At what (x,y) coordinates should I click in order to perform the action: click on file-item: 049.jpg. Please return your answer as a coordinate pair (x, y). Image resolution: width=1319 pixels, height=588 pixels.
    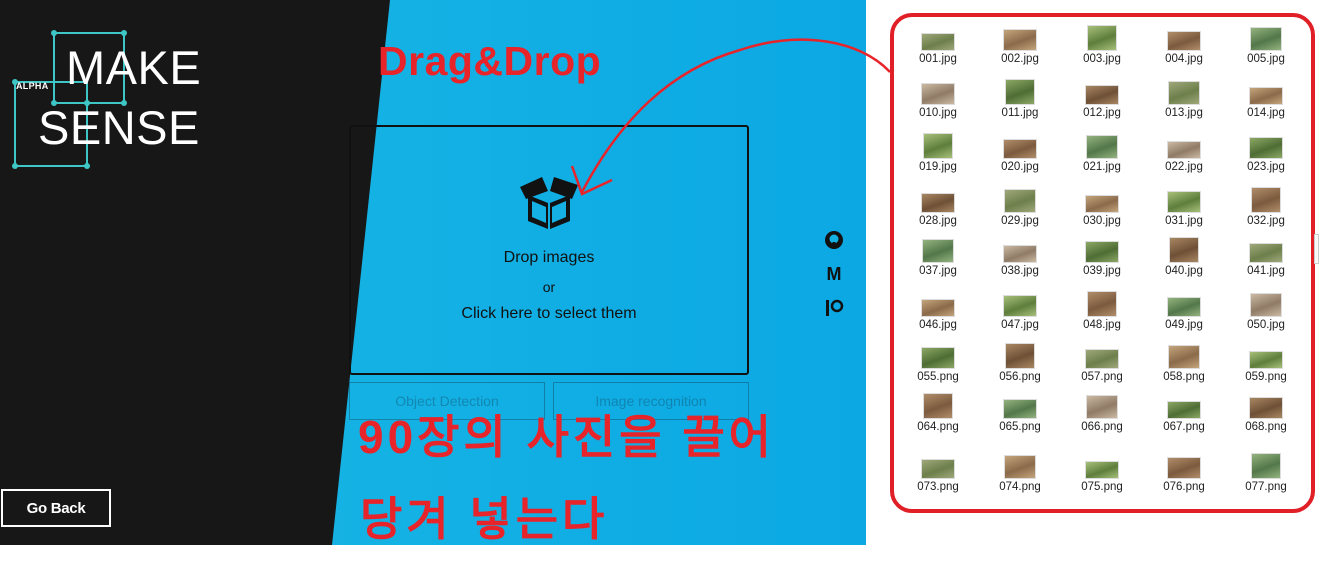
    Looking at the image, I should click on (1184, 311).